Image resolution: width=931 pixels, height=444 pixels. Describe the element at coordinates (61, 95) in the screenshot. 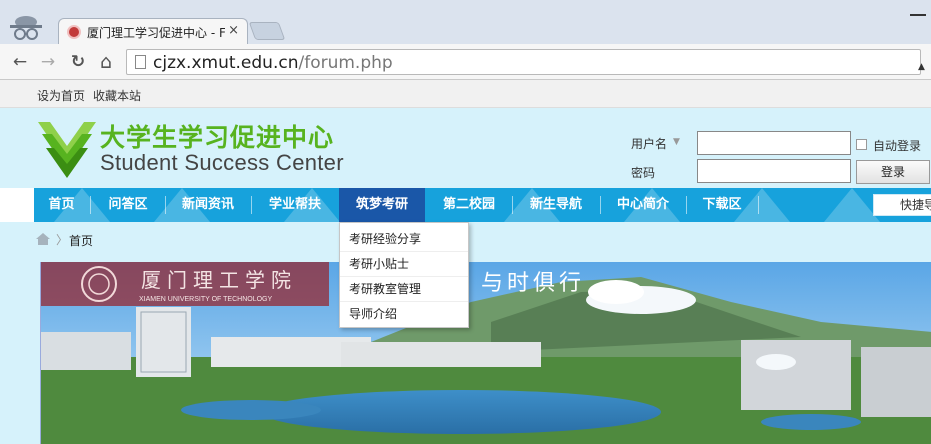

I see `set-homepage-link: 设为首页` at that location.